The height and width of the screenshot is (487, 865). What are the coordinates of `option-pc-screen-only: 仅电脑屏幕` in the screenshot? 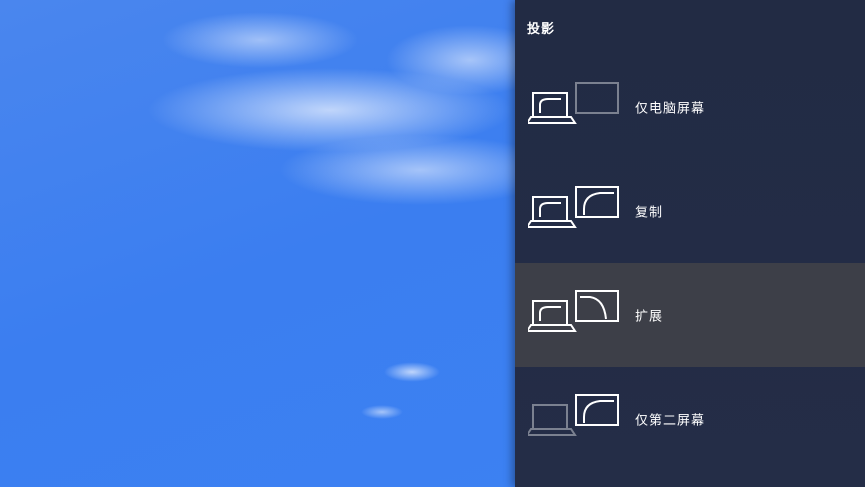 It's located at (690, 107).